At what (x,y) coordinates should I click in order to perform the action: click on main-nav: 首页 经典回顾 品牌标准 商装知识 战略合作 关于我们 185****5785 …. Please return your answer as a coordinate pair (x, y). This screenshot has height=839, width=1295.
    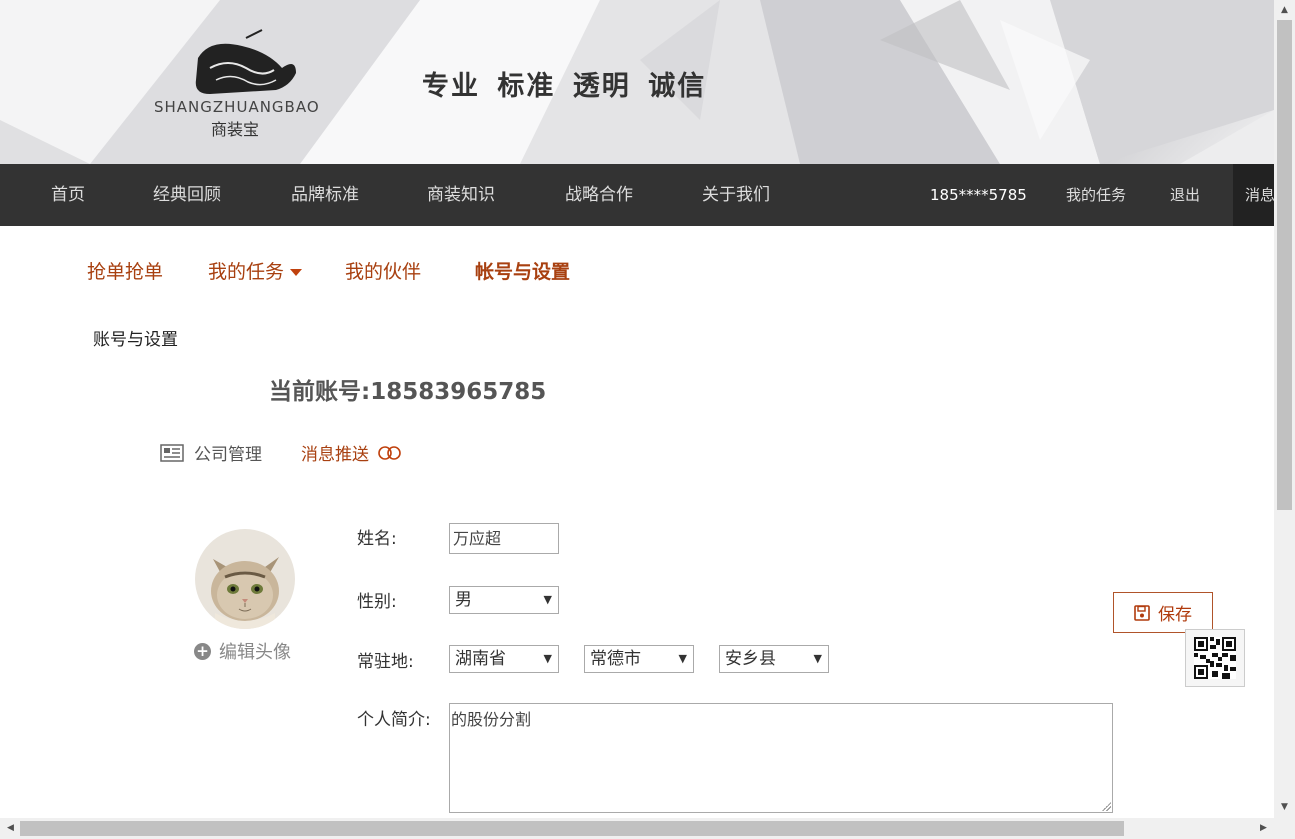
    Looking at the image, I should click on (637, 195).